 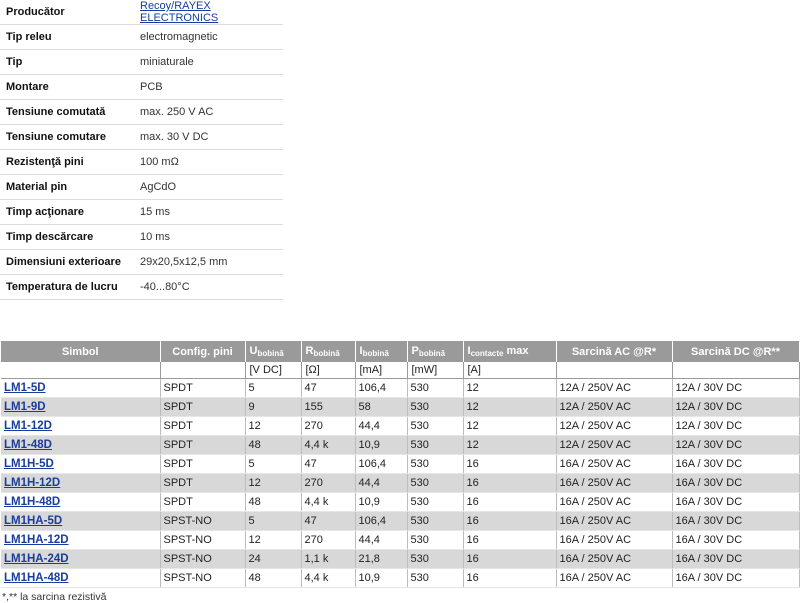 What do you see at coordinates (203, 351) in the screenshot?
I see `col-config: Config. pini` at bounding box center [203, 351].